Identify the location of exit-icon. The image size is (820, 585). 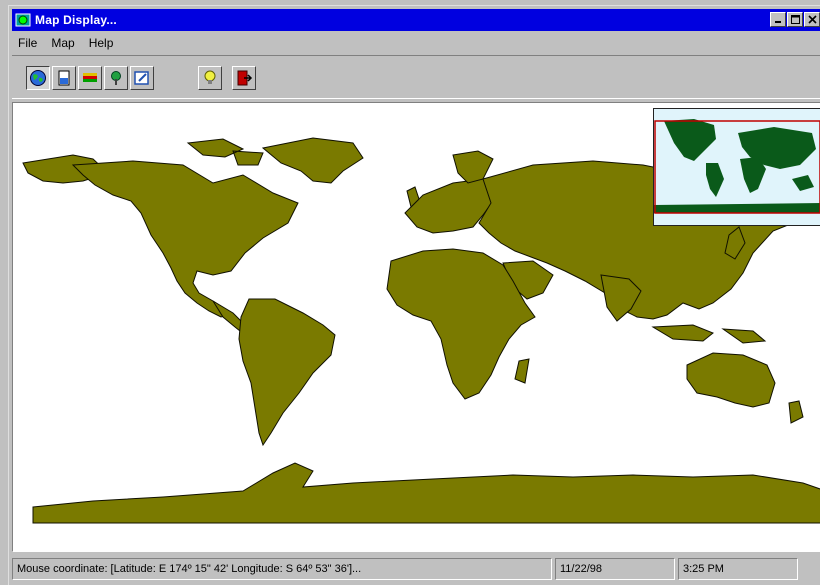
(245, 78).